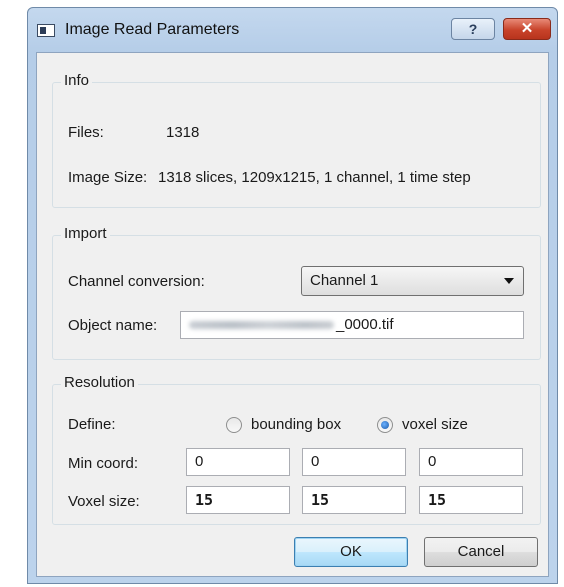 This screenshot has height=587, width=564. Describe the element at coordinates (344, 280) in the screenshot. I see `channel-conversion-value: Channel 1` at that location.